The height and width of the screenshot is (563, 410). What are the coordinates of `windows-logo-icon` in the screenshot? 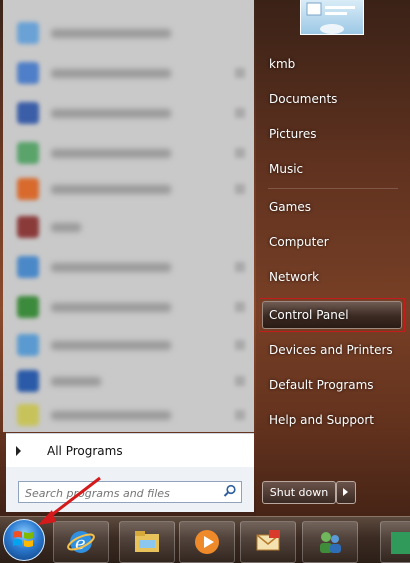 It's located at (23, 539).